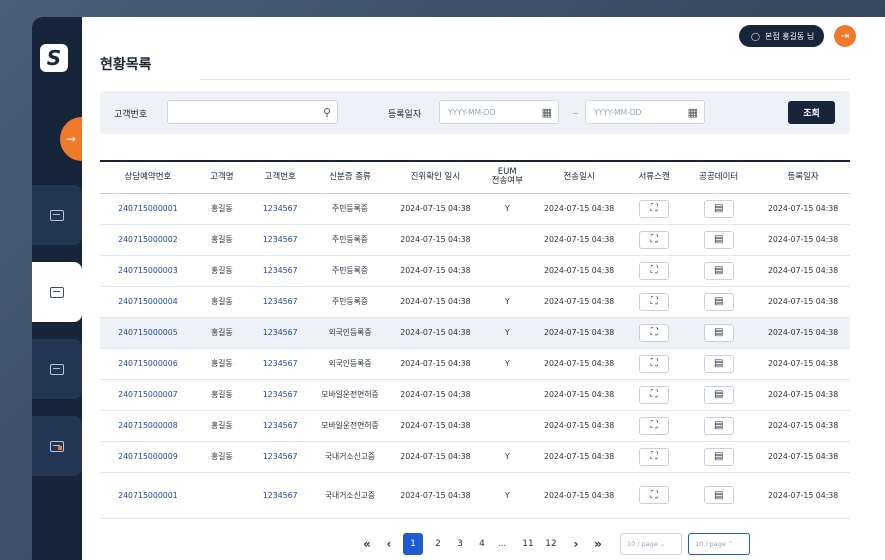  I want to click on page-2-button: 2, so click(438, 544).